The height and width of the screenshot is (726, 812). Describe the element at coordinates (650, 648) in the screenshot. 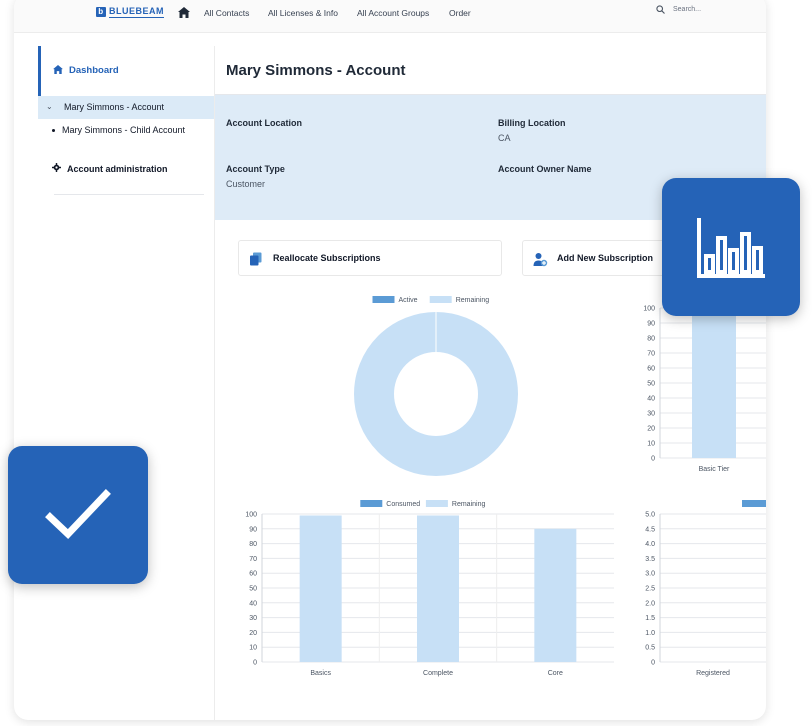

I see `y-tick-label: 0.5` at that location.